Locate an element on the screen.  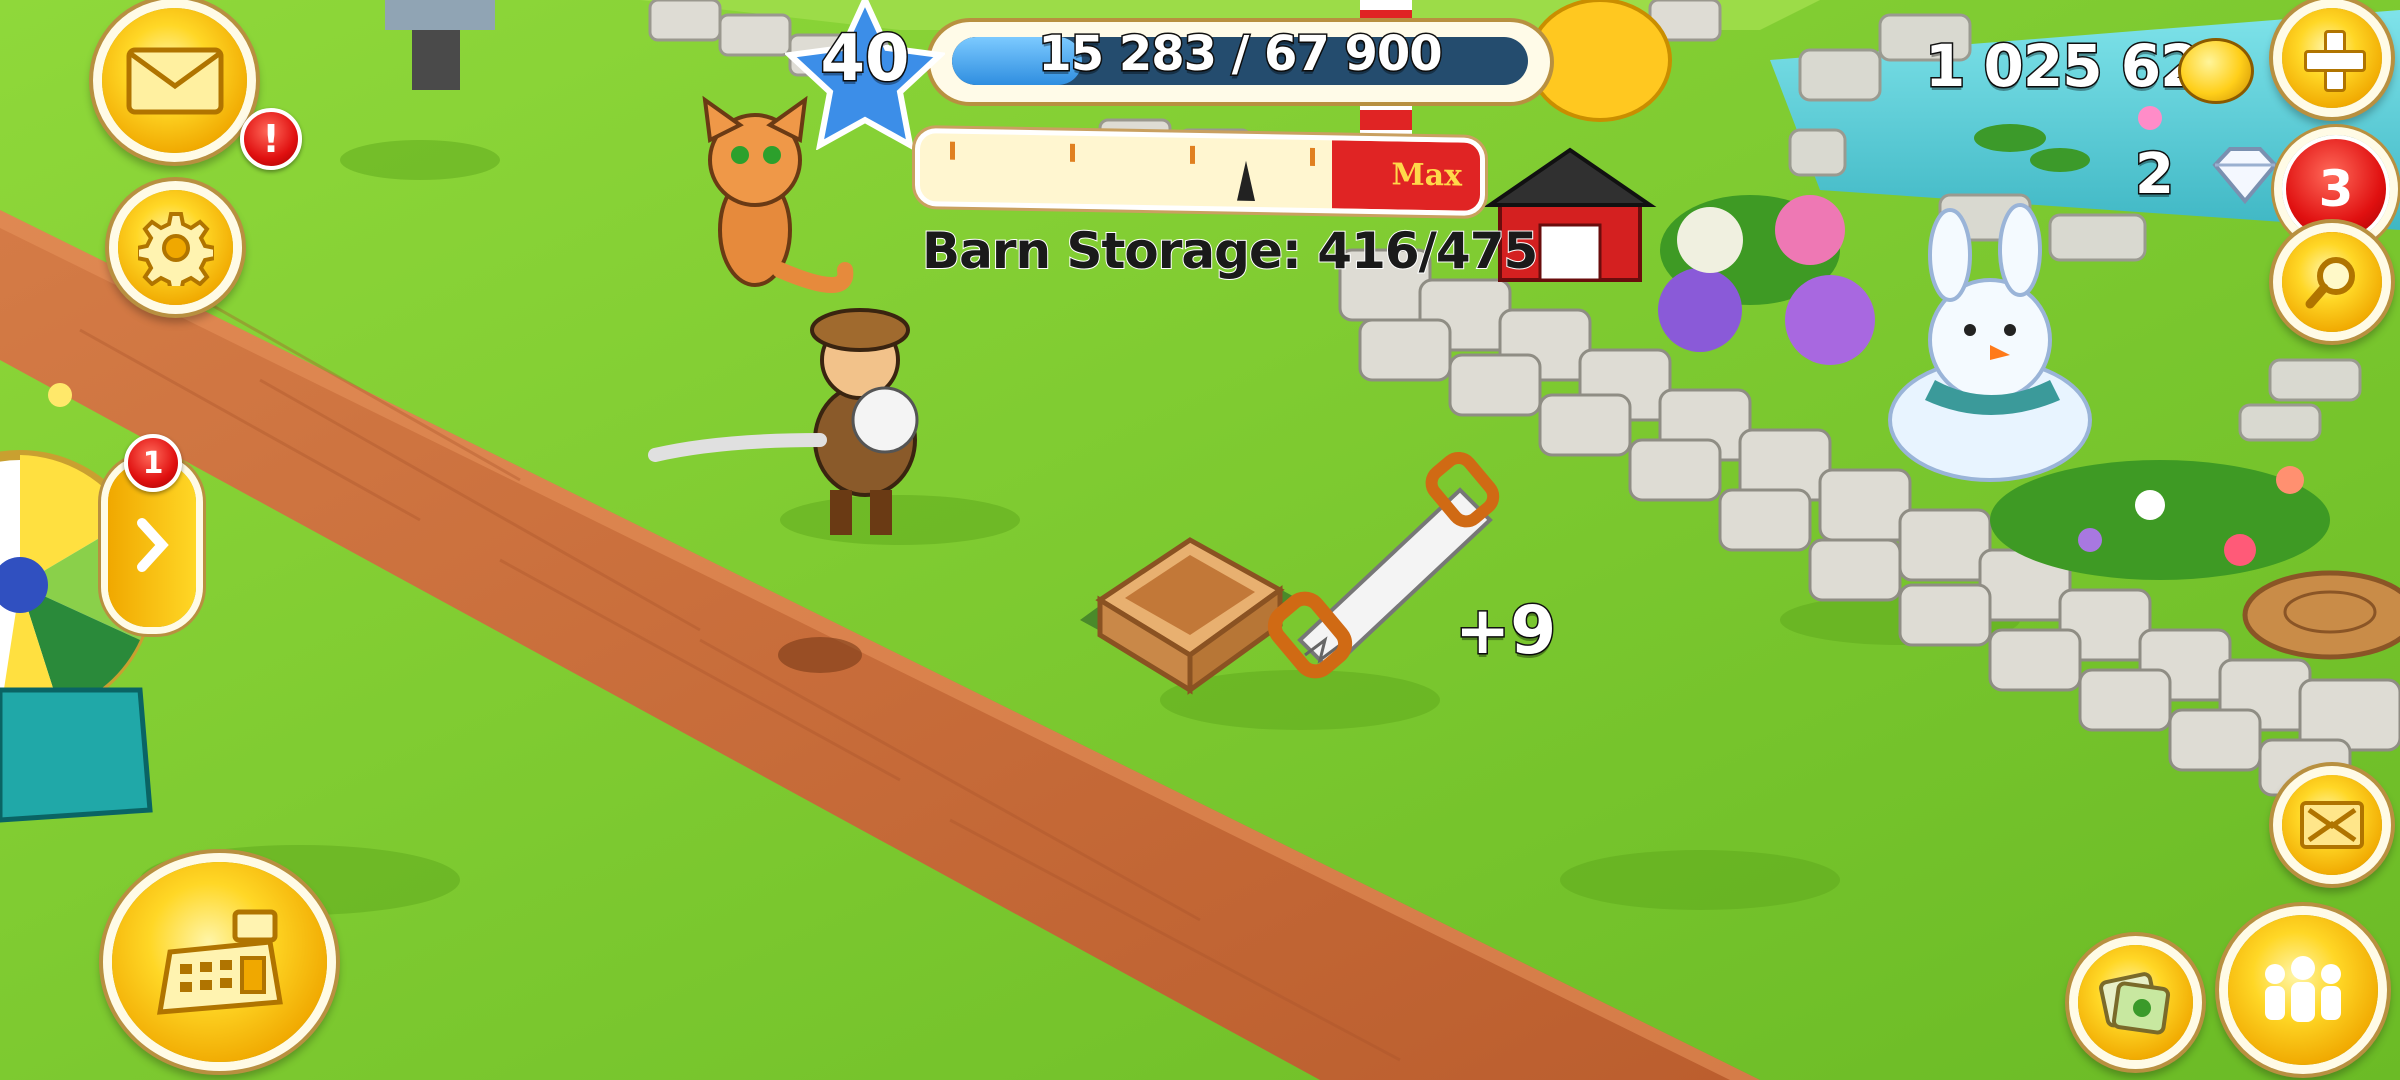
xp-bar: 15 283 / 67 900 is located at coordinates (1240, 62).